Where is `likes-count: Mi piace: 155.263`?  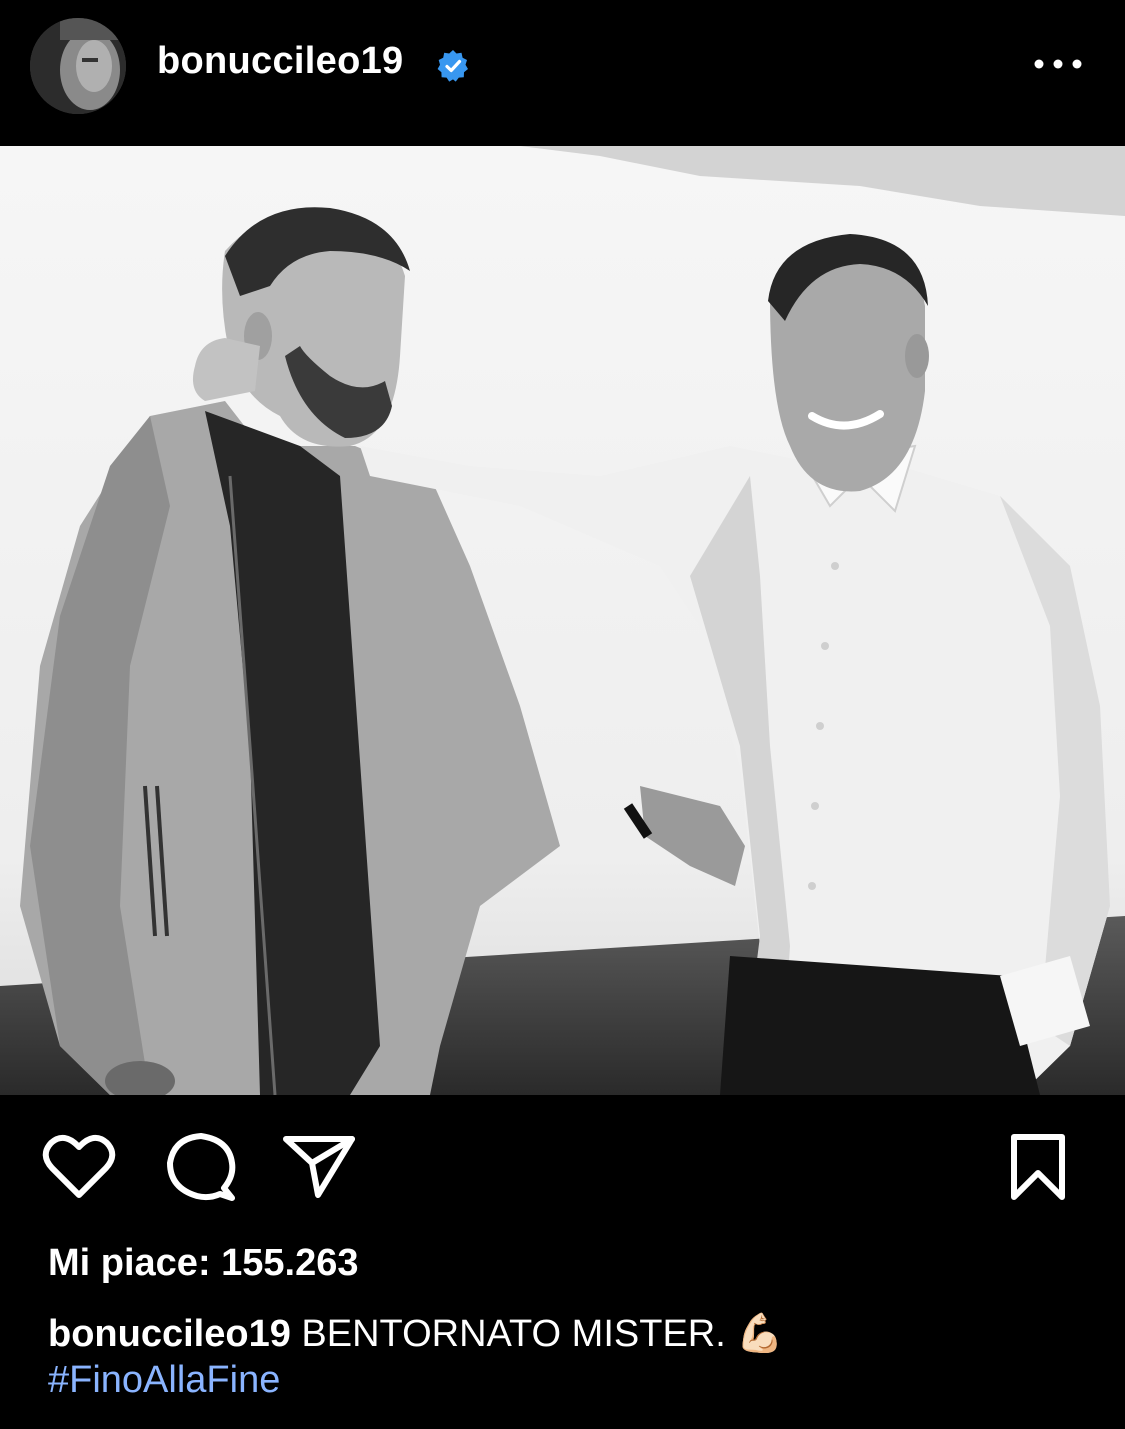
likes-count: Mi piace: 155.263 is located at coordinates (203, 1263).